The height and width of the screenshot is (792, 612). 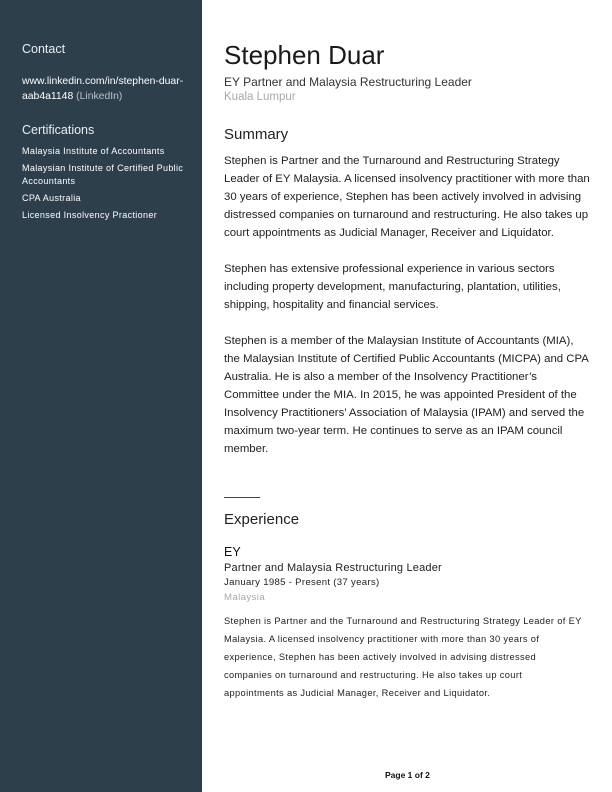 I want to click on certification-item: Licensed Insolvency Practioner, so click(x=90, y=215).